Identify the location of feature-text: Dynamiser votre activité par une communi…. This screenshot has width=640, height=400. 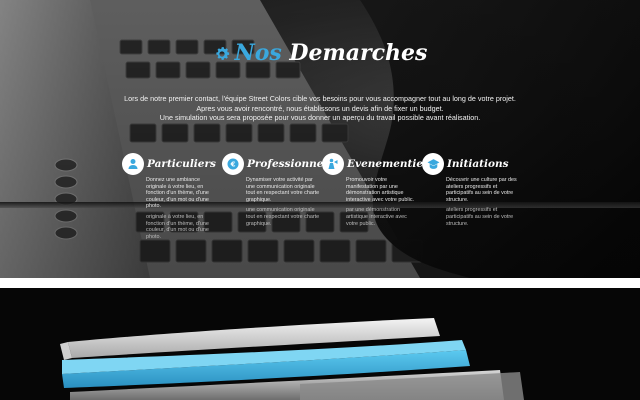
(283, 190).